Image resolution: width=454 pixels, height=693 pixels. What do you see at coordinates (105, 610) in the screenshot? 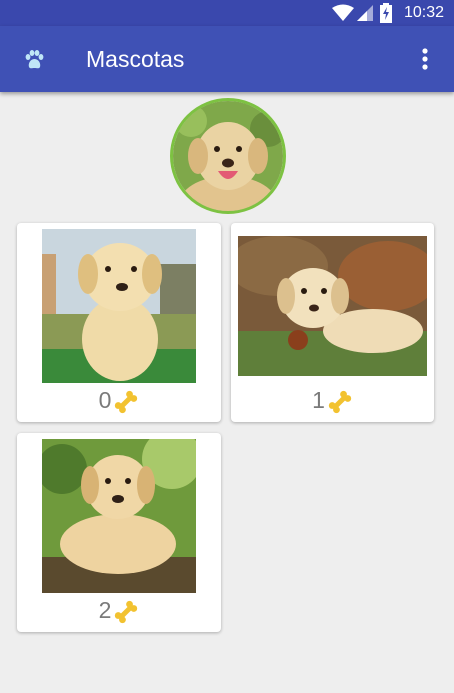
I see `pet-count: 2` at bounding box center [105, 610].